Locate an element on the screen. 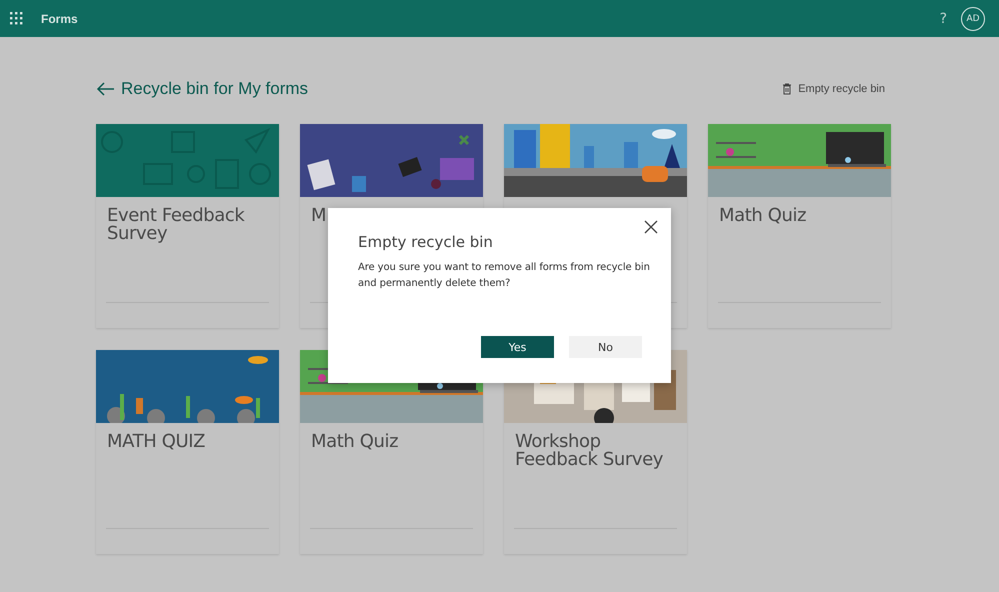  form-title: Event Feedback Survey is located at coordinates (176, 223).